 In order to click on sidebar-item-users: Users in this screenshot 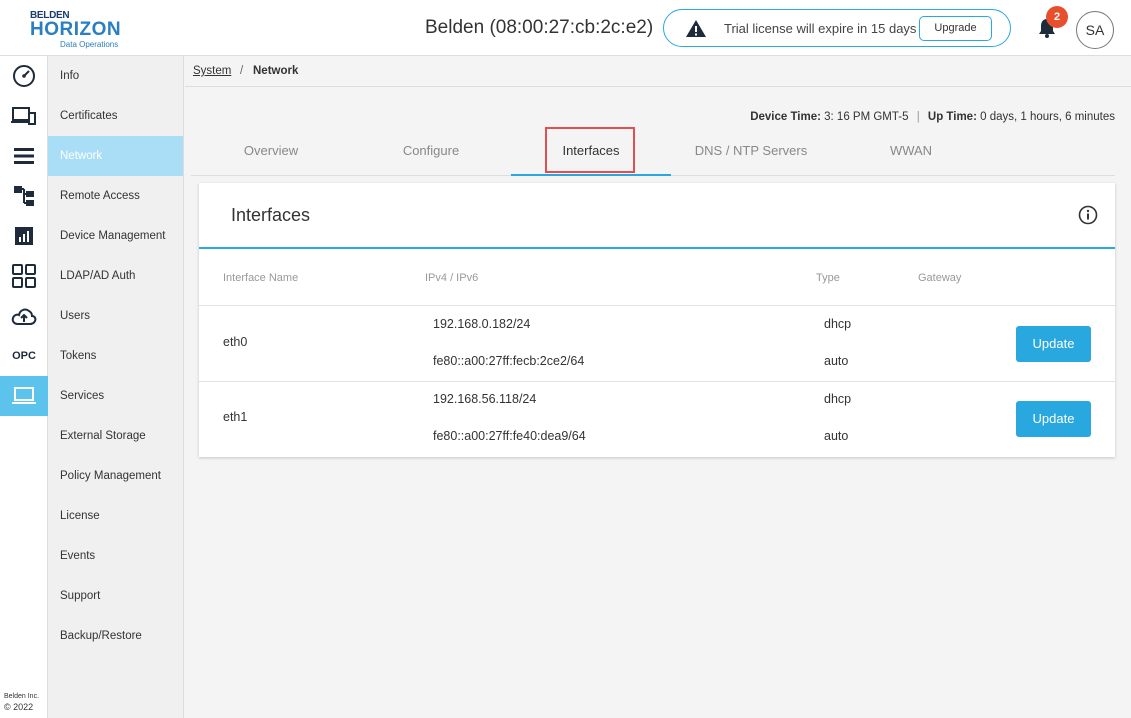, I will do `click(115, 316)`.